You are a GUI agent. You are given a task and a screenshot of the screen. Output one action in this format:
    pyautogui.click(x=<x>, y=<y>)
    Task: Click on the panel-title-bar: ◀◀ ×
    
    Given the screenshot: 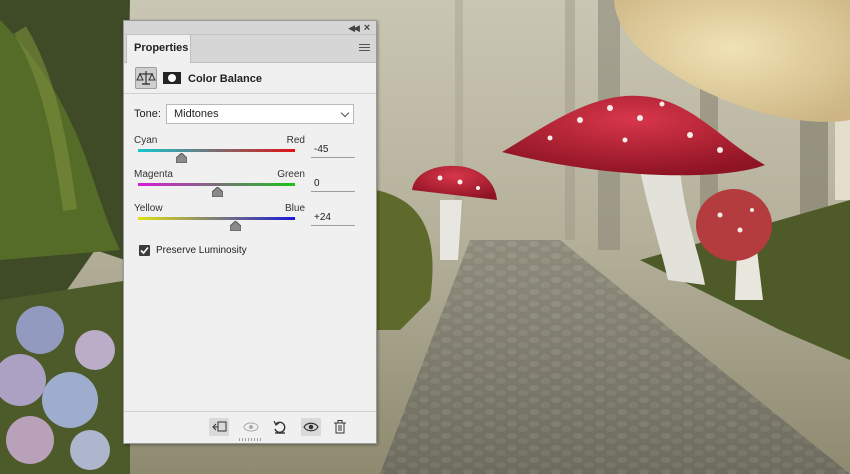 What is the action you would take?
    pyautogui.click(x=250, y=28)
    